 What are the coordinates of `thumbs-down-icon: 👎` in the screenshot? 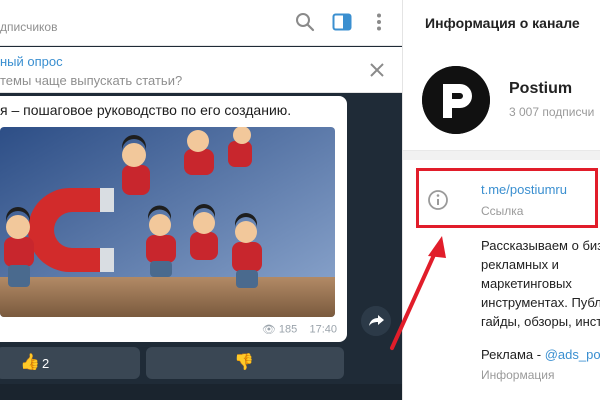 It's located at (244, 362).